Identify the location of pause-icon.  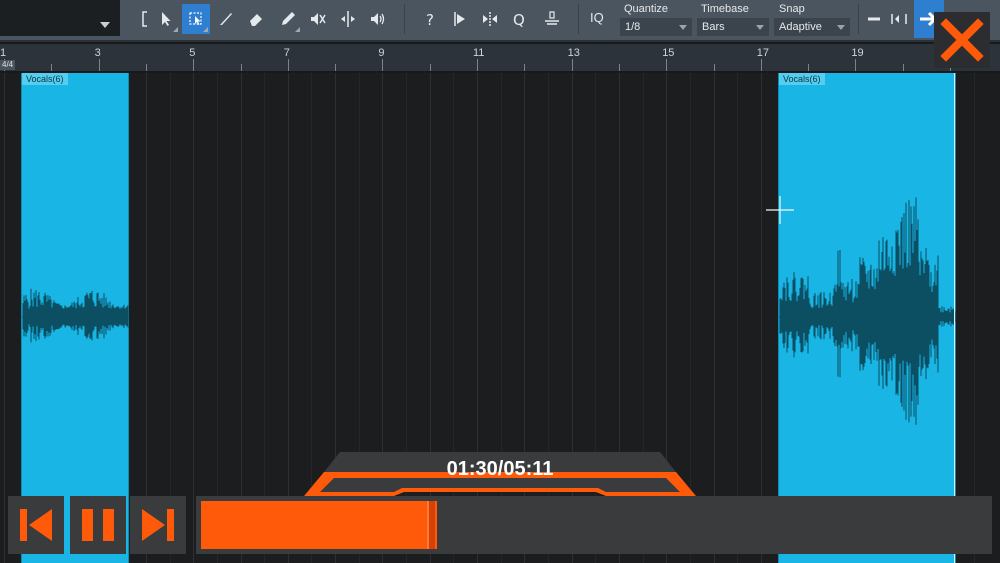
(98, 525).